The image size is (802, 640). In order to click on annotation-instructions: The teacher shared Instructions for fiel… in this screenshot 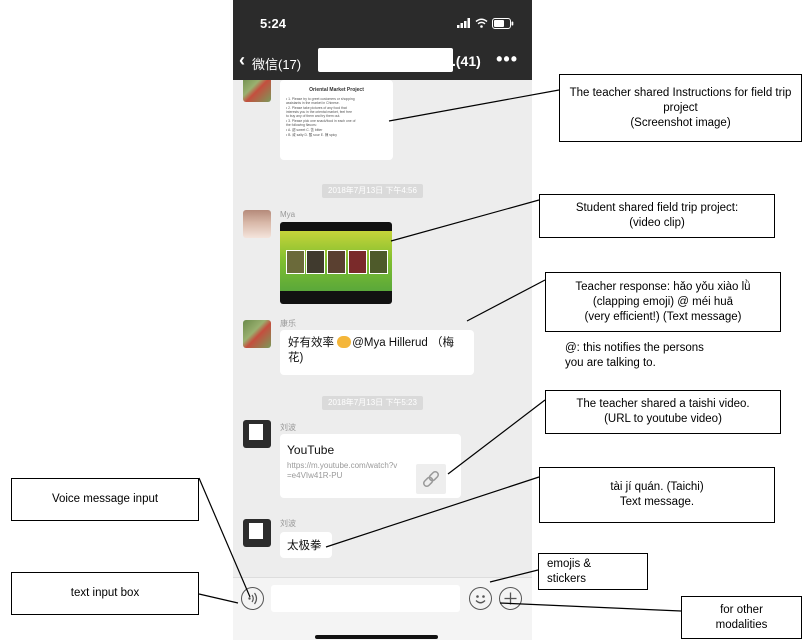, I will do `click(680, 108)`.